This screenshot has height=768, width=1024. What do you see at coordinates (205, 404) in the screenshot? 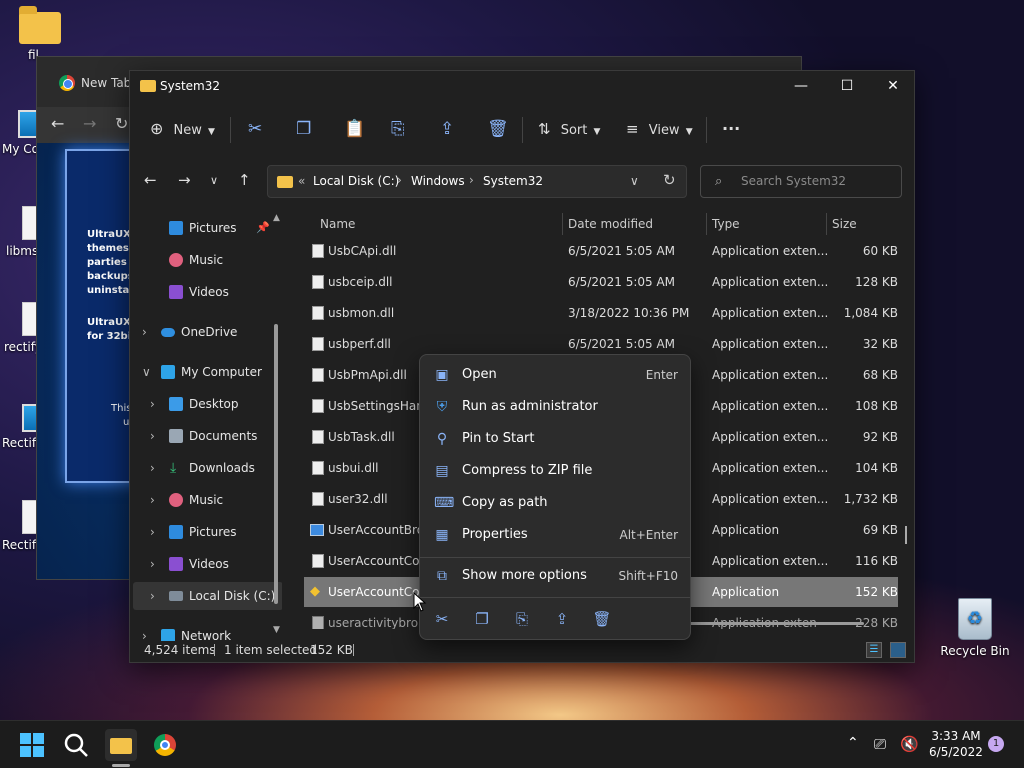
I see `nav-item-desktop: › Desktop` at bounding box center [205, 404].